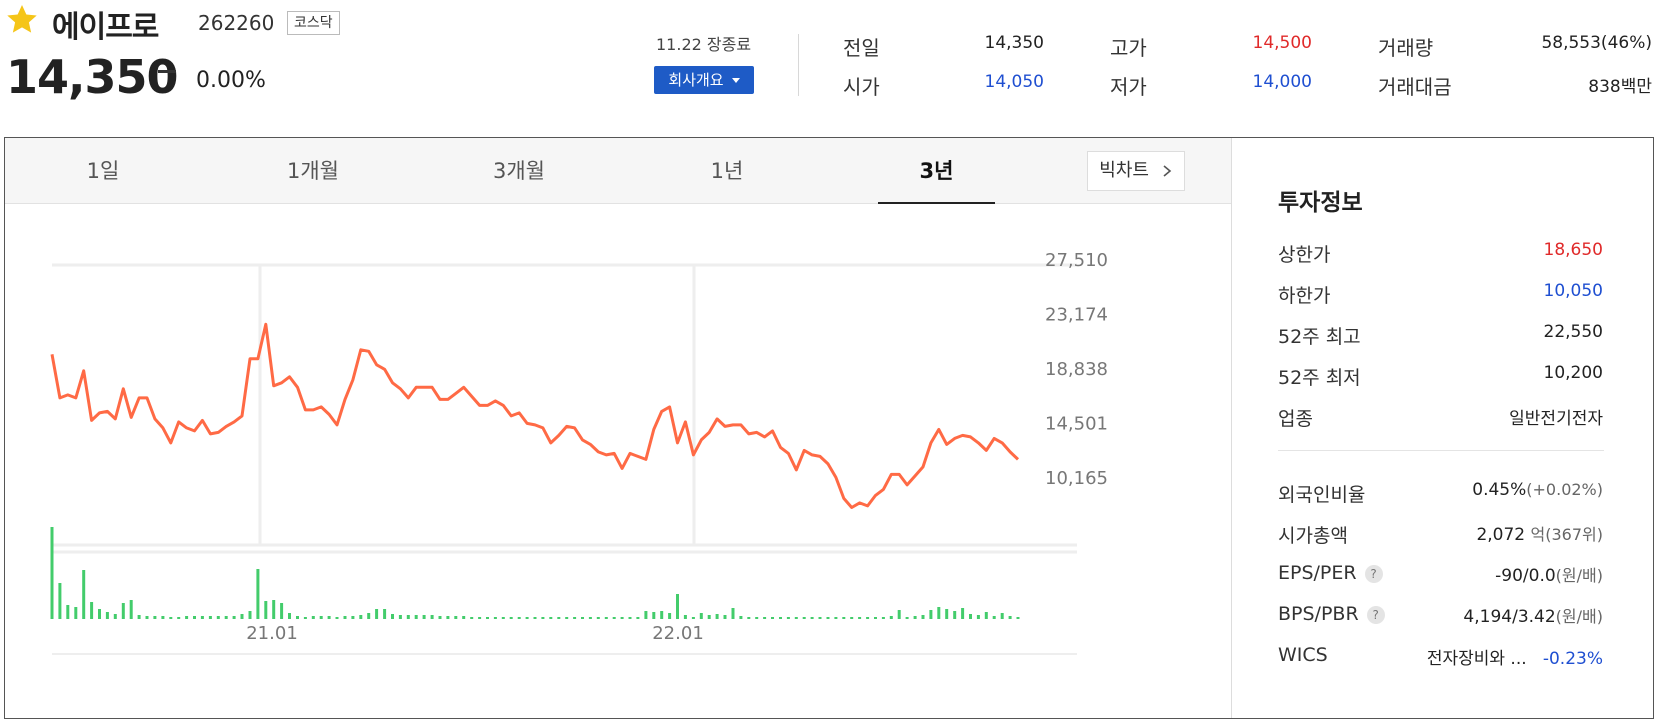  I want to click on foreign-ratio-label: 외국인비율, so click(1322, 495).